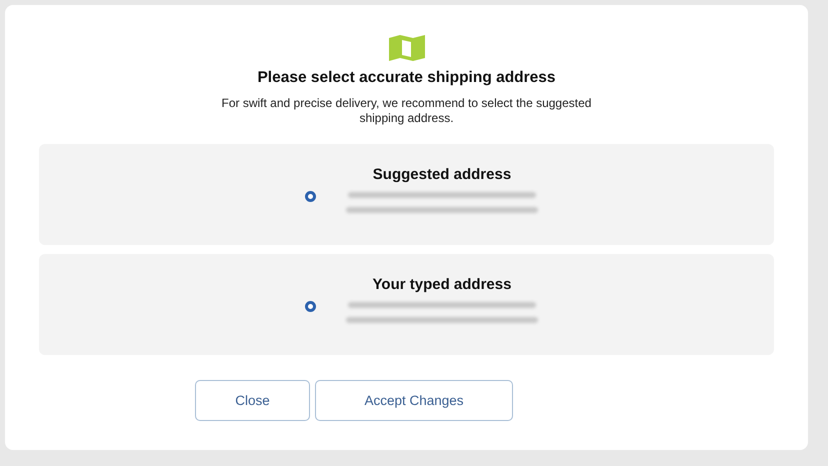 This screenshot has height=466, width=828. I want to click on dialog-subtitle: For swift and precise delivery, we recommend to select the suggested shipping address., so click(406, 111).